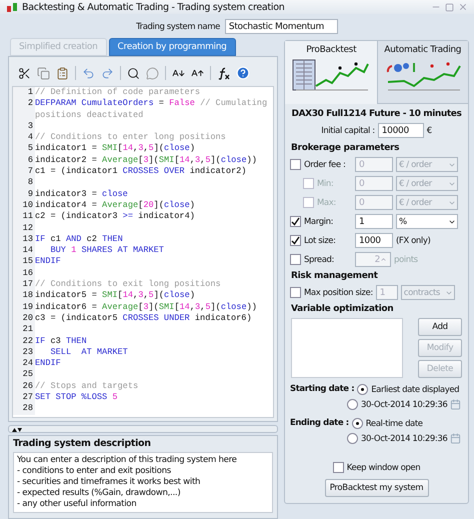 This screenshot has width=474, height=519. What do you see at coordinates (61, 341) in the screenshot?
I see `code-line: IF c3 THEN` at bounding box center [61, 341].